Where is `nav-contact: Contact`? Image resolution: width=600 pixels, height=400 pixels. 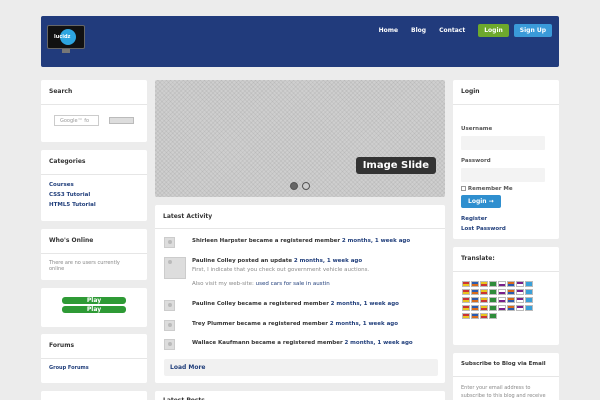 nav-contact: Contact is located at coordinates (452, 30).